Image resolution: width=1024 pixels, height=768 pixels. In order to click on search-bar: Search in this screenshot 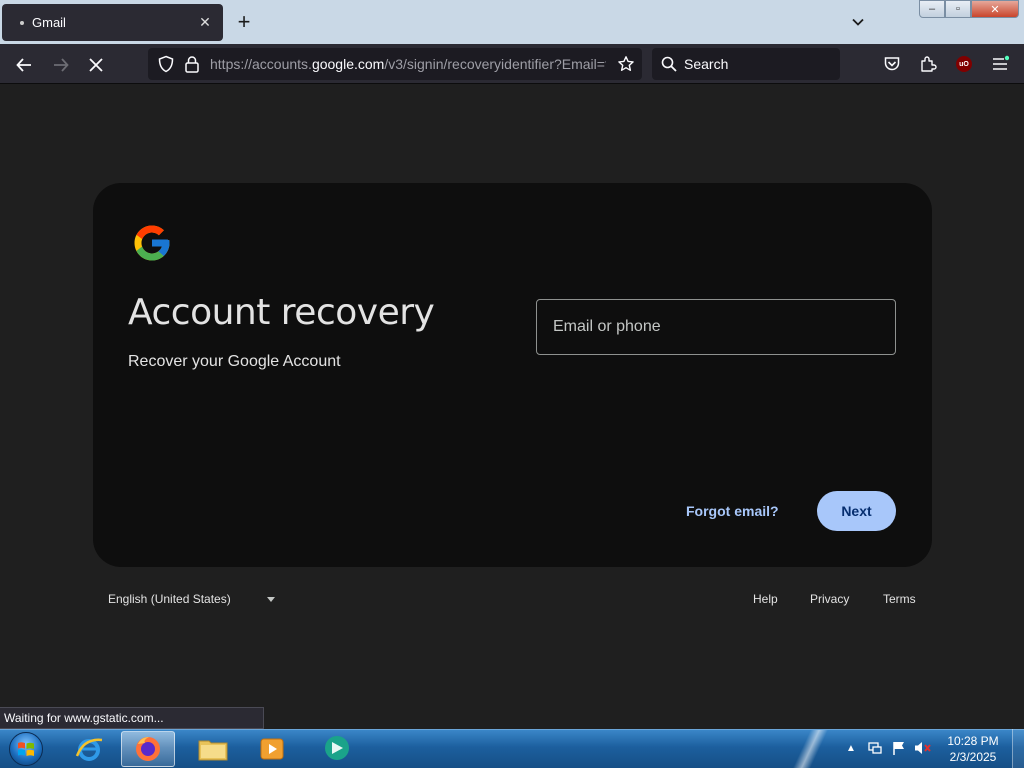, I will do `click(746, 64)`.